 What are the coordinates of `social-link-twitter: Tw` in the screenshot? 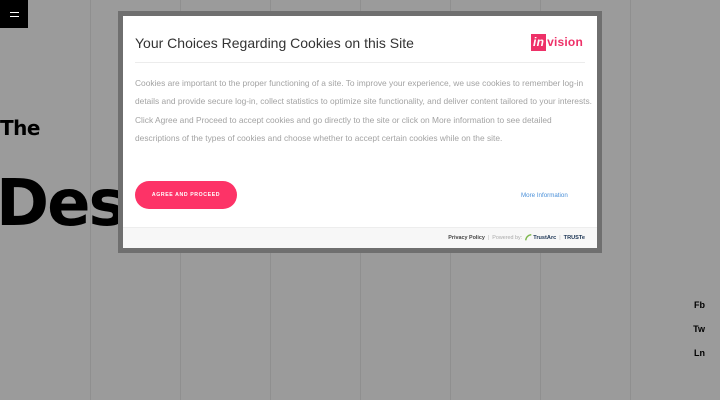 It's located at (699, 329).